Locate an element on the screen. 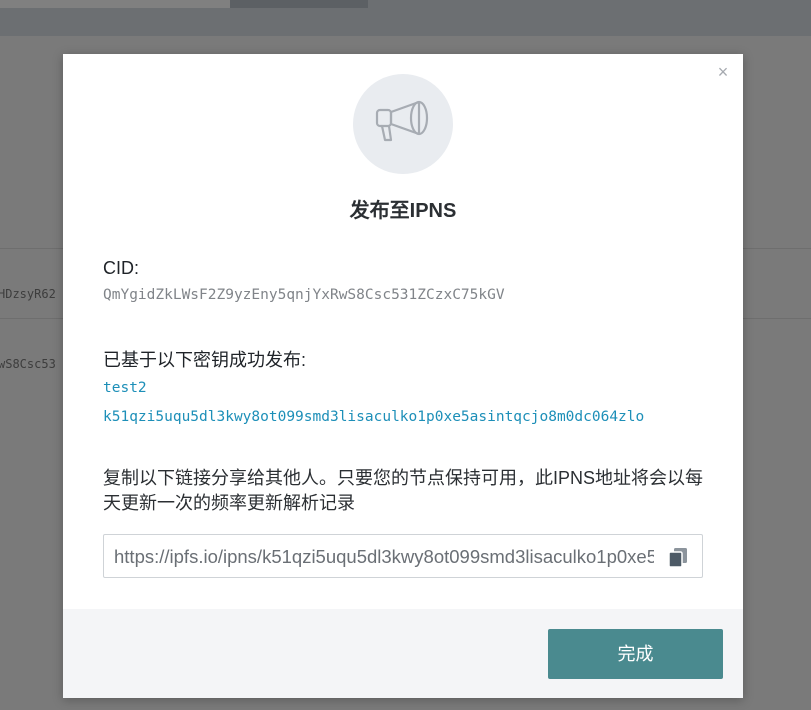  modal-title: 发布至IPNS is located at coordinates (403, 211).